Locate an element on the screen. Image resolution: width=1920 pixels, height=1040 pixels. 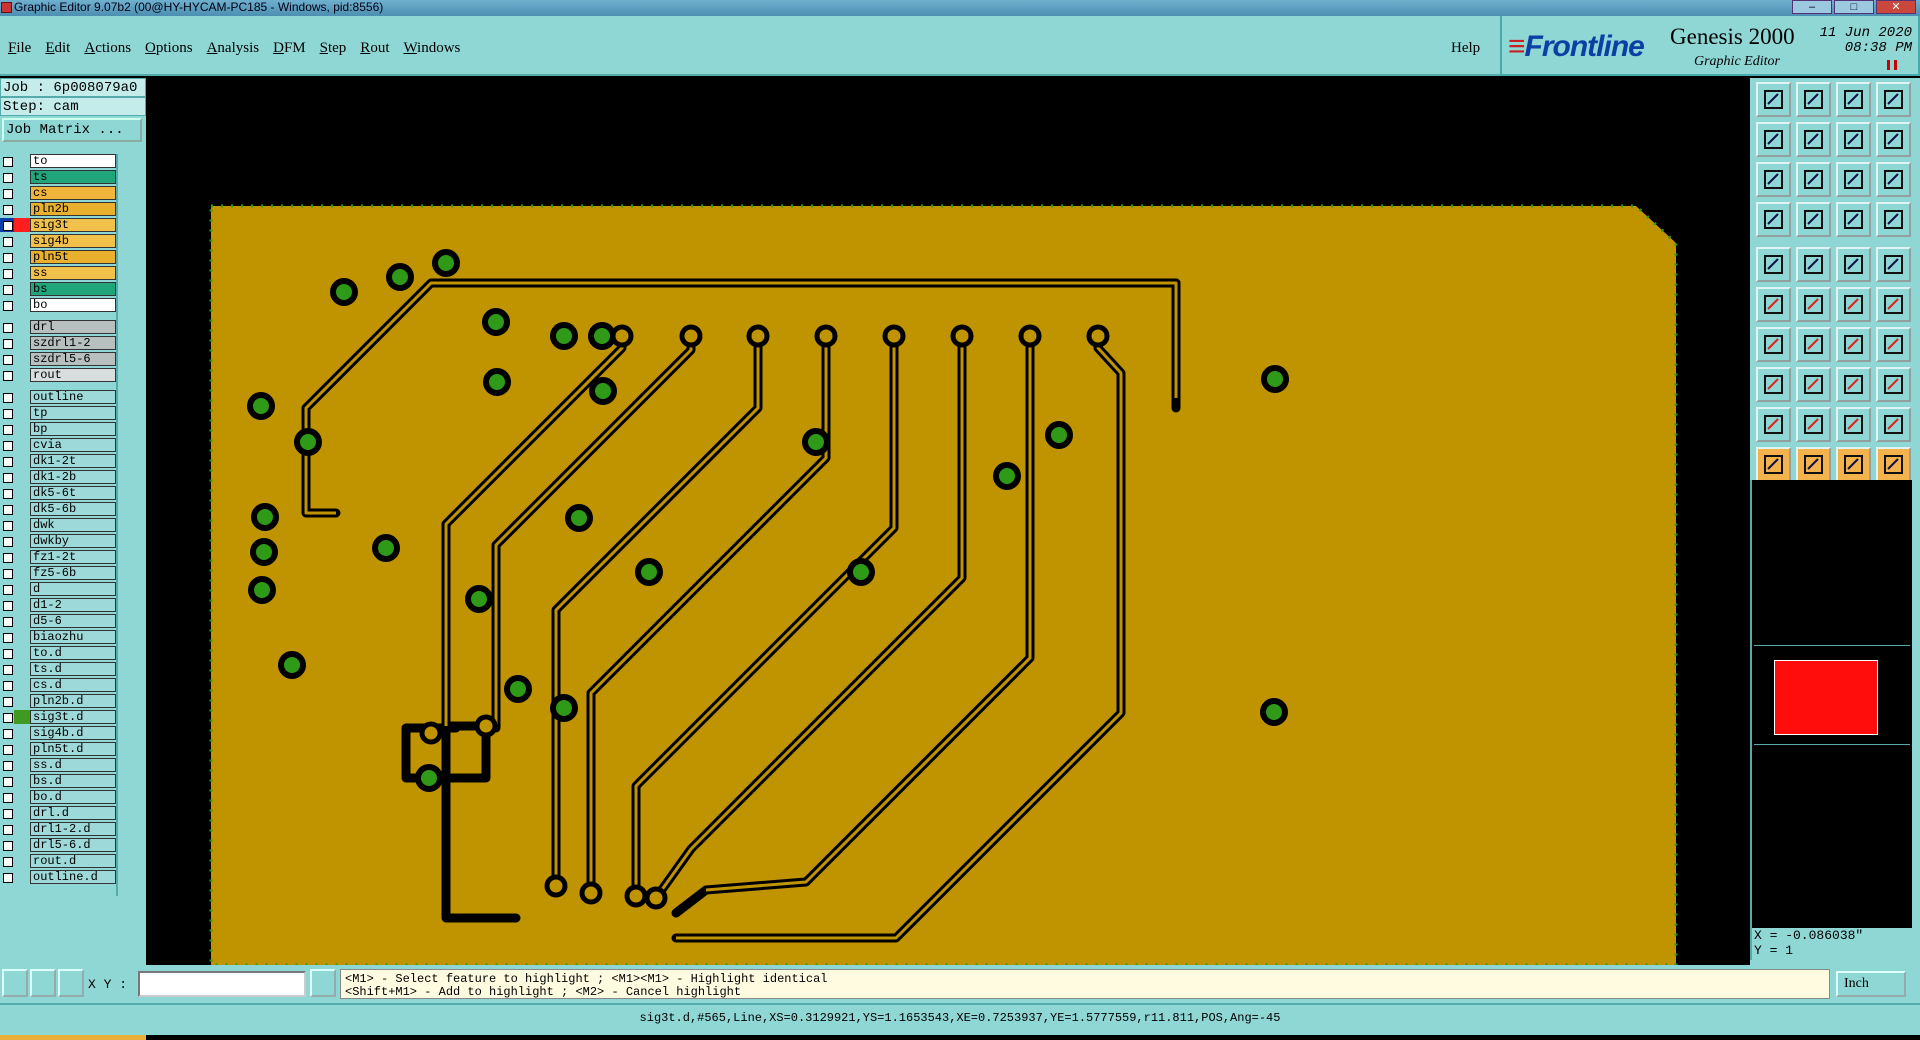
line-icon is located at coordinates (1813, 344).